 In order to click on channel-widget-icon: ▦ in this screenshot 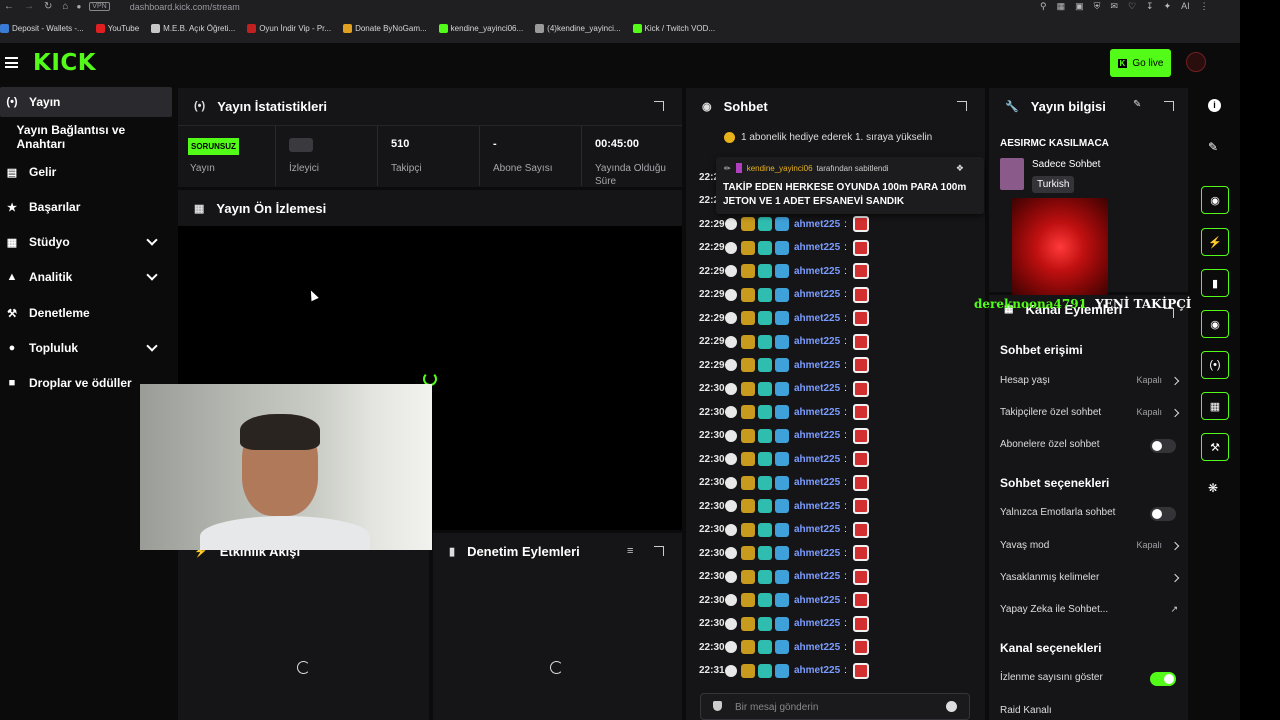, I will do `click(1215, 406)`.